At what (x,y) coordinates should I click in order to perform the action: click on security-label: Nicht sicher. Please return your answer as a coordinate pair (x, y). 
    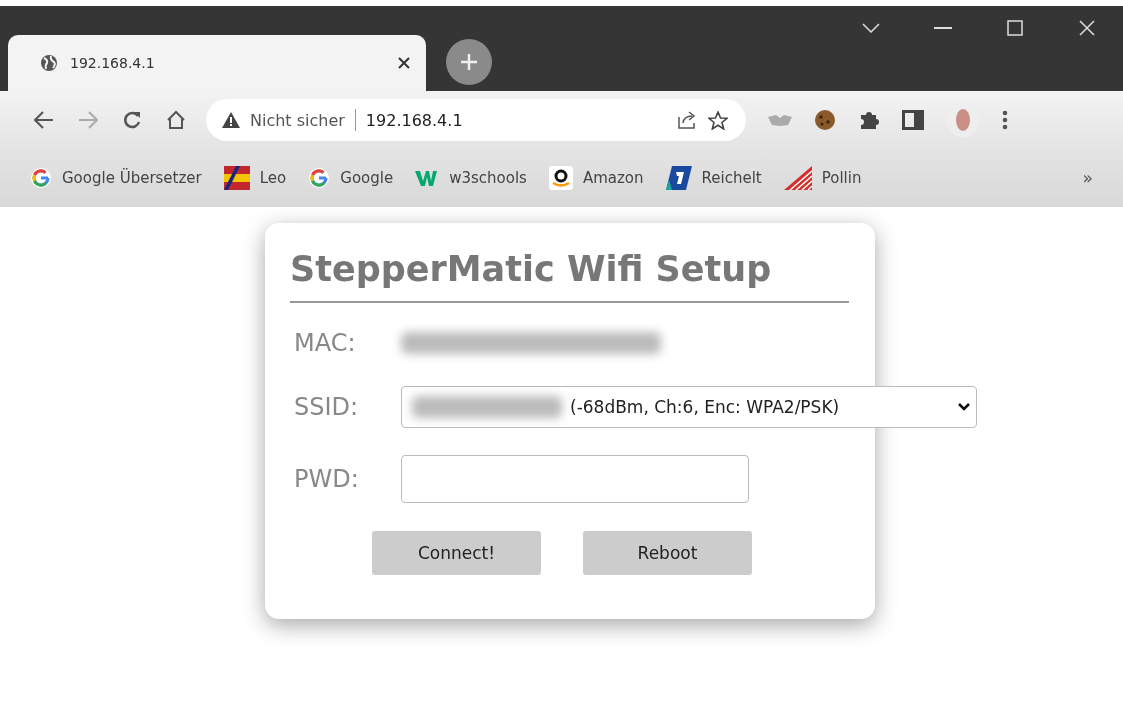
    Looking at the image, I should click on (297, 120).